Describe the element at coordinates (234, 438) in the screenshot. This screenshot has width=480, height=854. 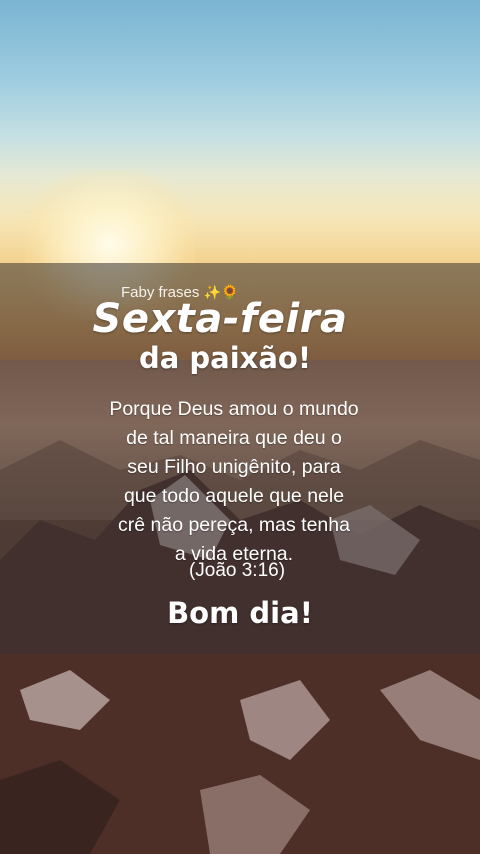
I see `verse-line: de tal maneira que deu o` at that location.